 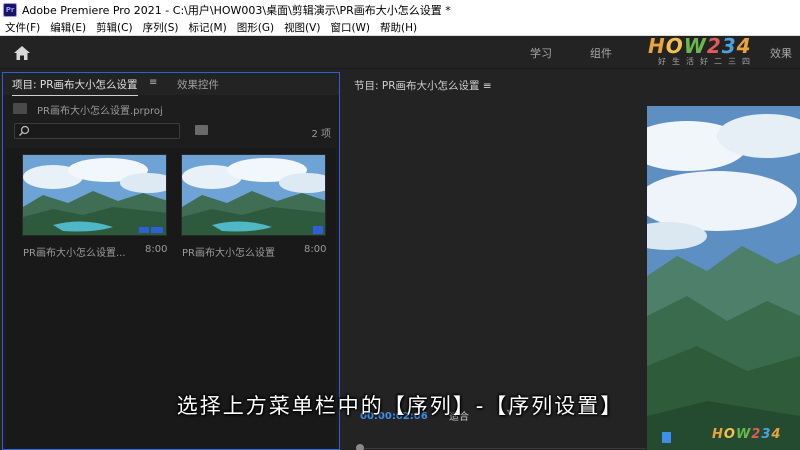 I want to click on menu-window: 窗口(W), so click(x=350, y=27).